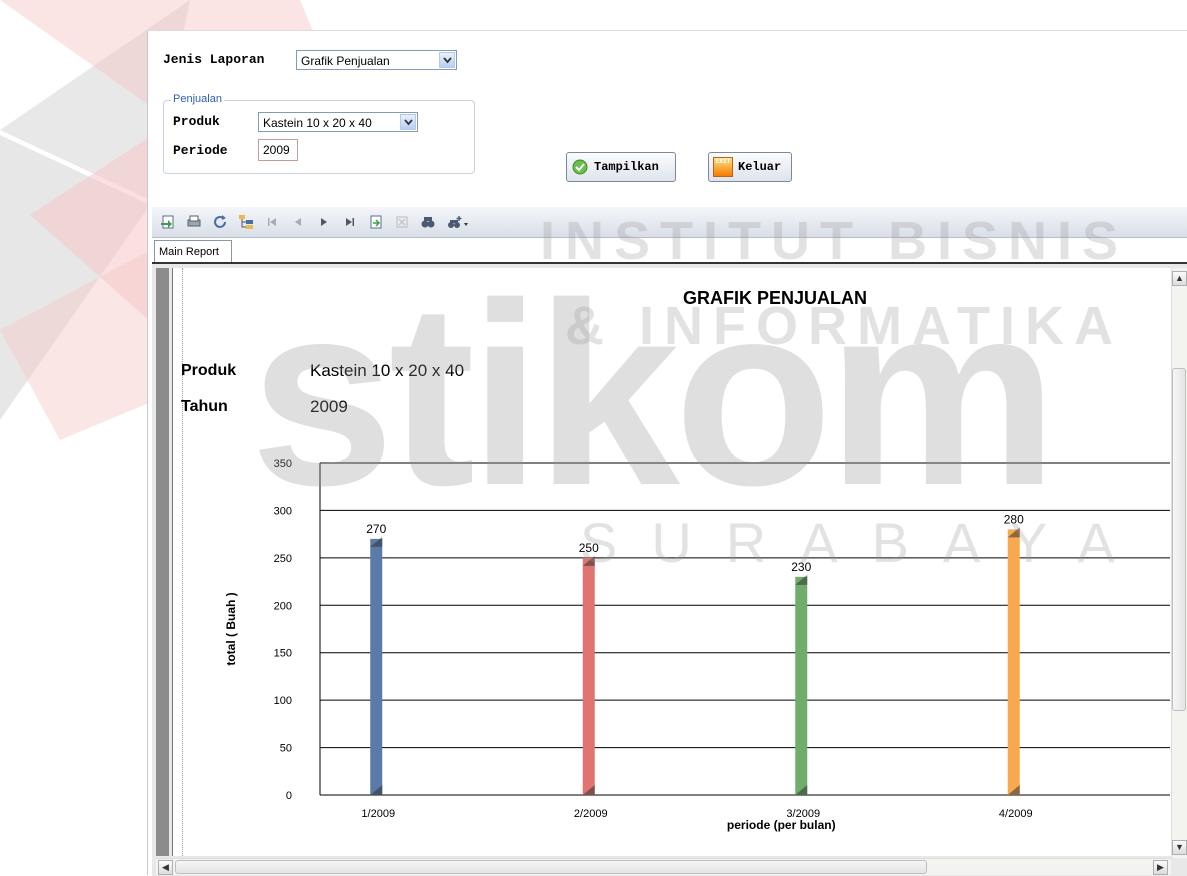 Image resolution: width=1187 pixels, height=876 pixels. What do you see at coordinates (626, 167) in the screenshot?
I see `tampilkan-label: Tampilkan` at bounding box center [626, 167].